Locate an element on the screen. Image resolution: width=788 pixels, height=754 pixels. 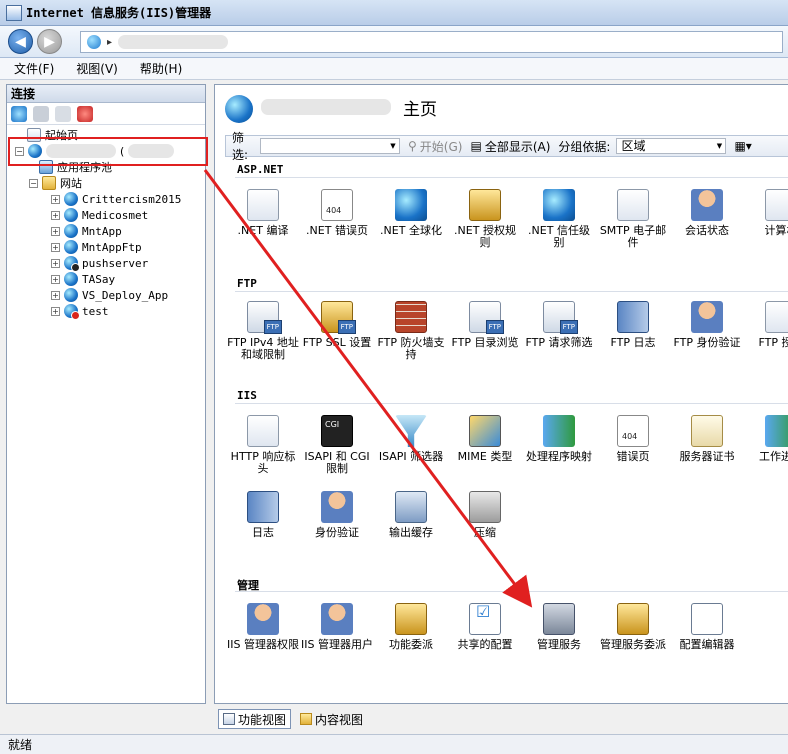
feature-ftp-authorization: FTP 授权 is located at coordinates (766, 325).